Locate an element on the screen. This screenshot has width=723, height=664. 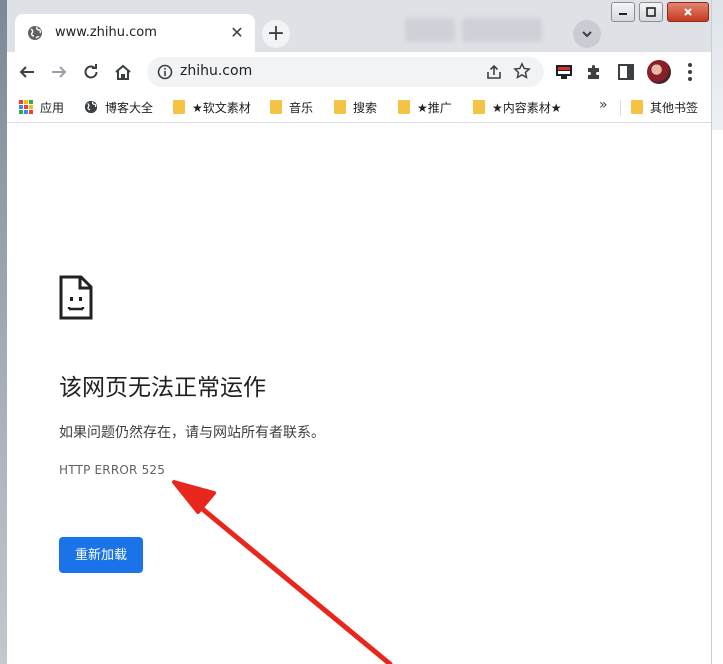
sad-page-icon is located at coordinates (76, 297).